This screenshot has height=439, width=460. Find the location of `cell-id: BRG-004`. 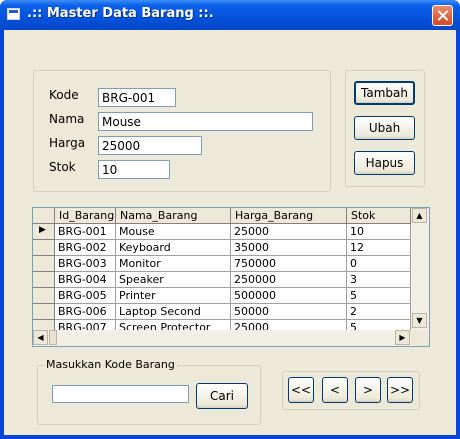

cell-id: BRG-004 is located at coordinates (85, 280).